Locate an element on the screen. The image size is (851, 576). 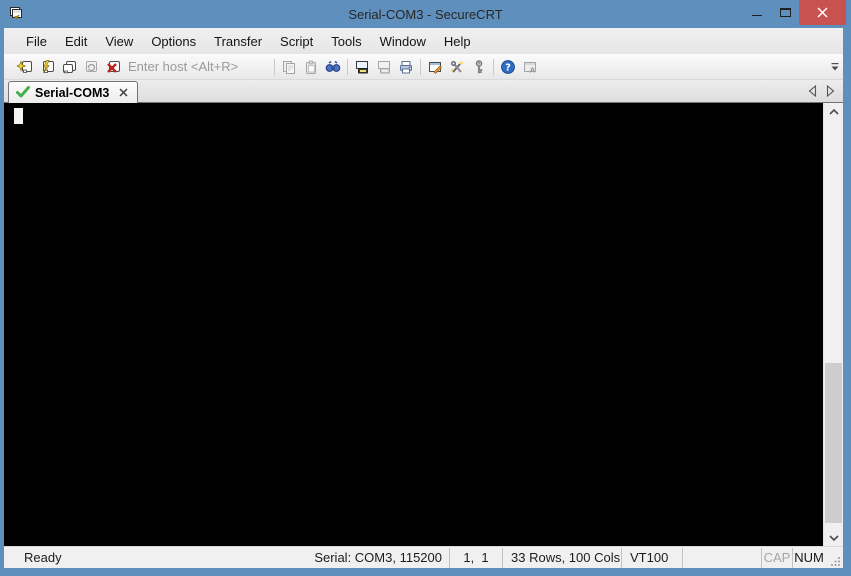
close-tab-icon is located at coordinates (123, 92).